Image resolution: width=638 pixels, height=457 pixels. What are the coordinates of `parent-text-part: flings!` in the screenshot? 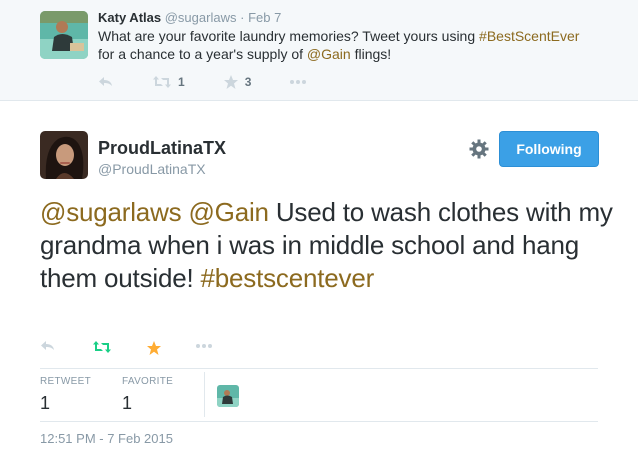 It's located at (371, 54).